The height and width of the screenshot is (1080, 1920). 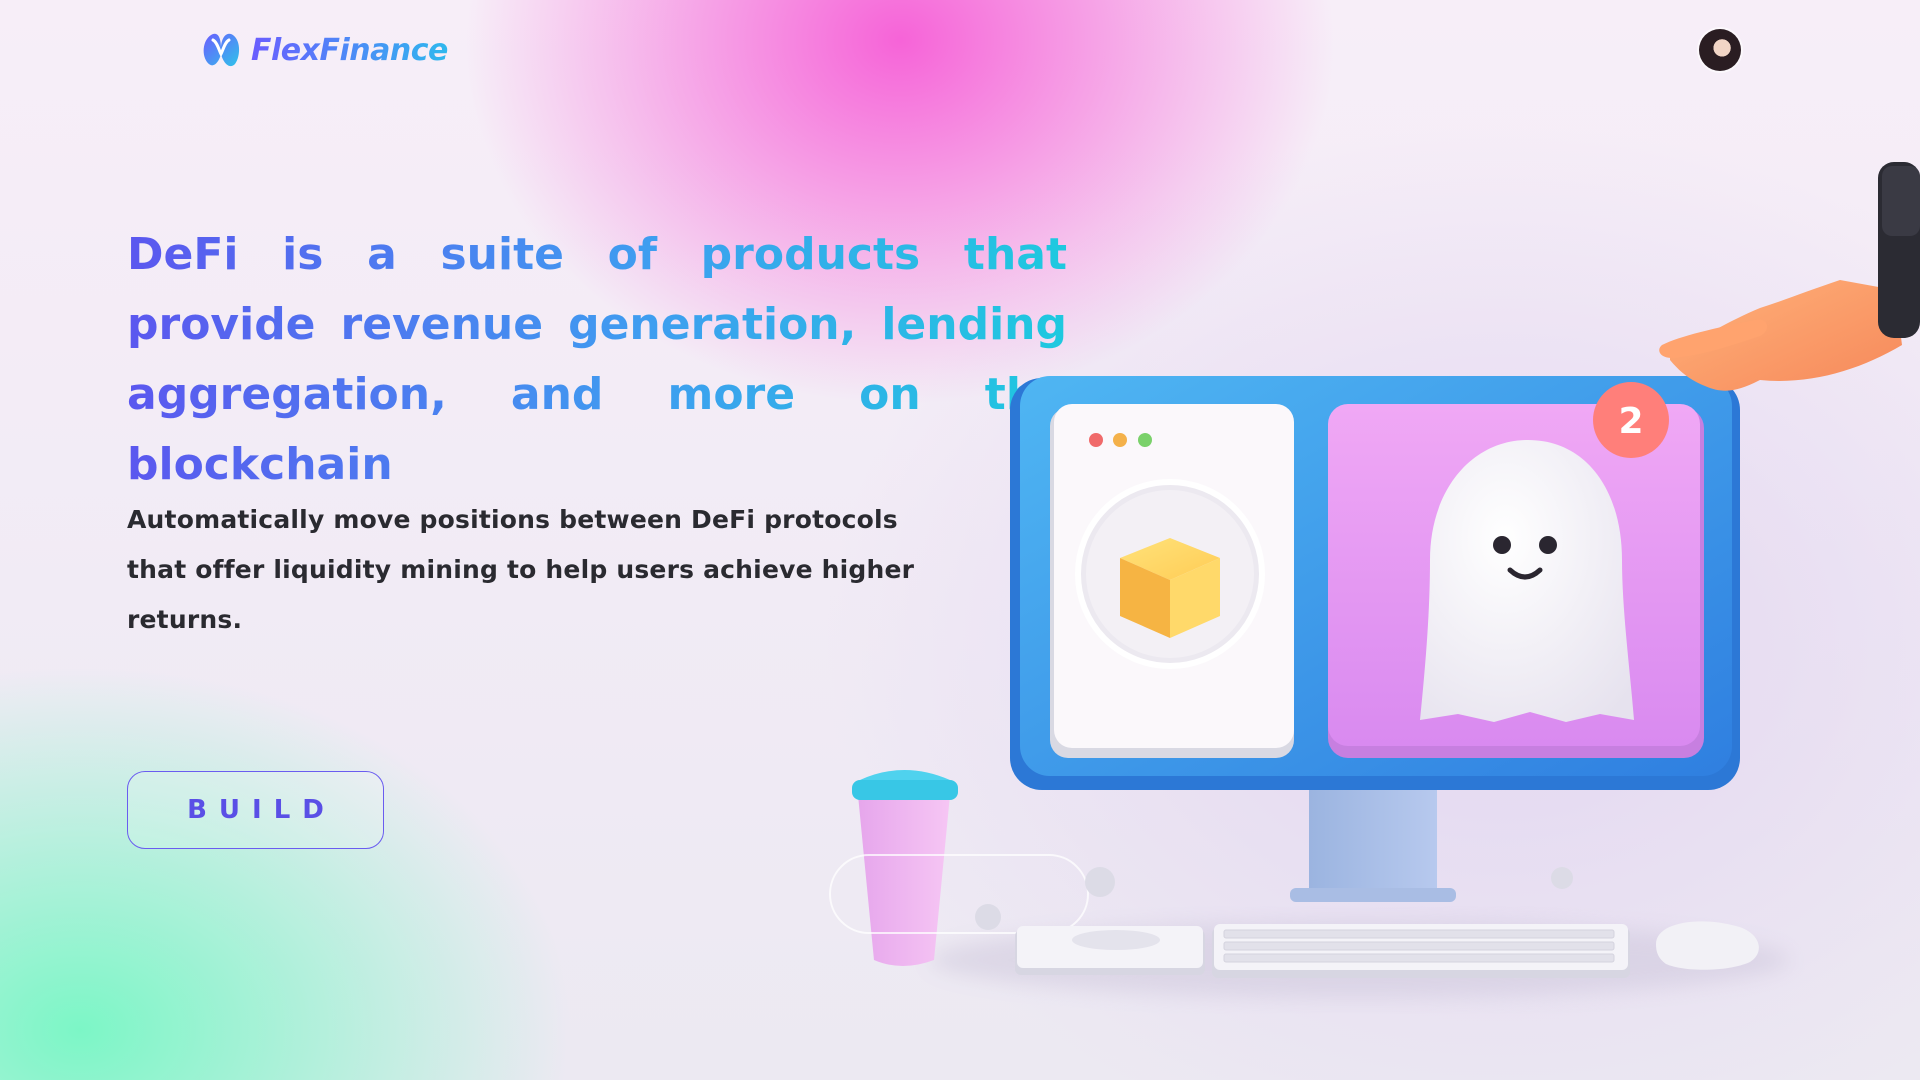 I want to click on user-avatar, so click(x=1720, y=50).